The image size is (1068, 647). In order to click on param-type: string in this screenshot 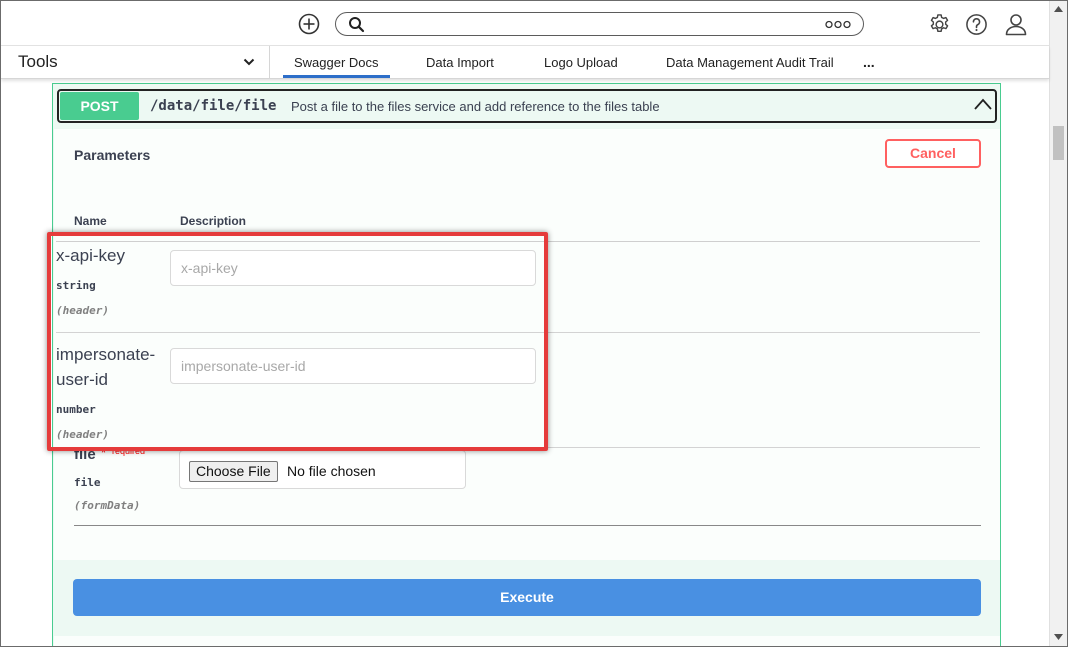, I will do `click(76, 285)`.